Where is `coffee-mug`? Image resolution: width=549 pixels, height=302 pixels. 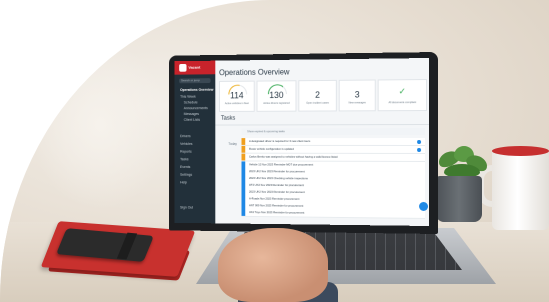
coffee-mug is located at coordinates (520, 190).